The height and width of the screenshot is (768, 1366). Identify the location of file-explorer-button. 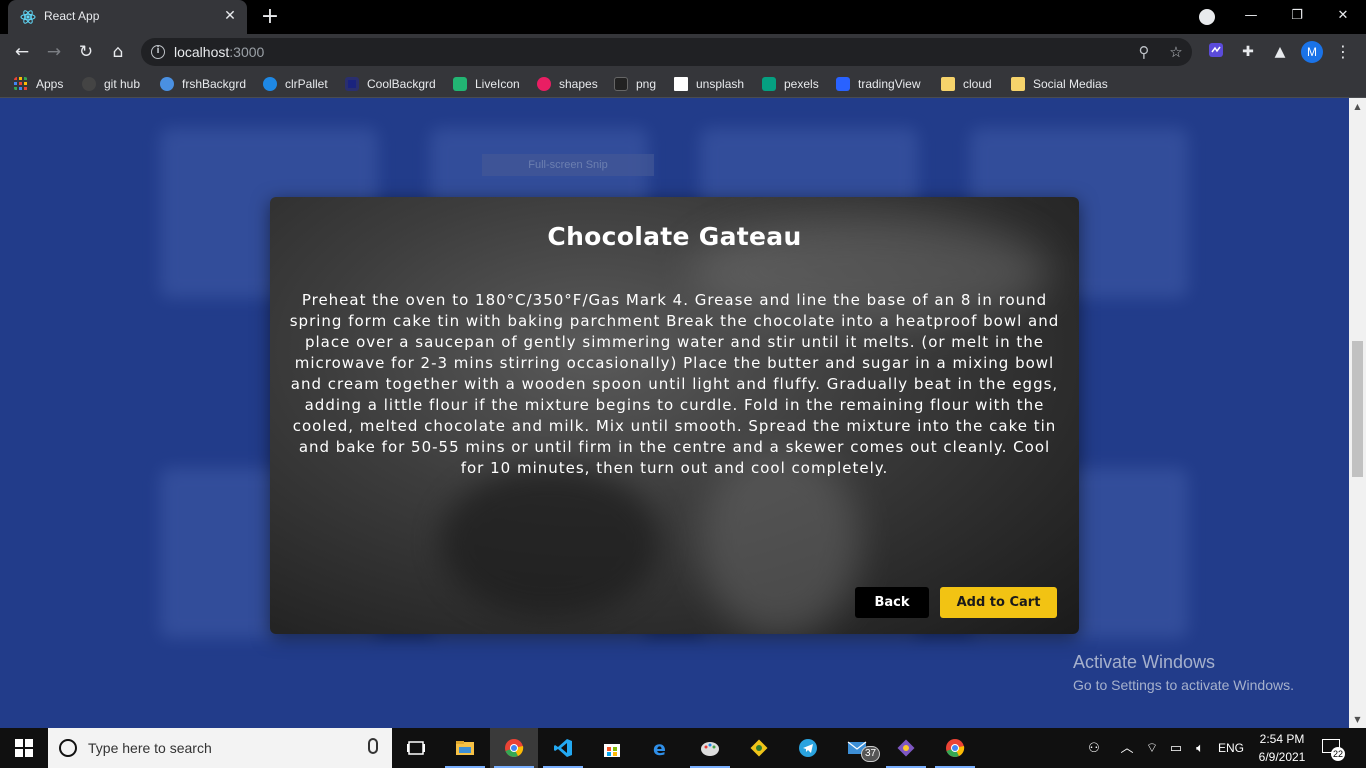
(465, 748).